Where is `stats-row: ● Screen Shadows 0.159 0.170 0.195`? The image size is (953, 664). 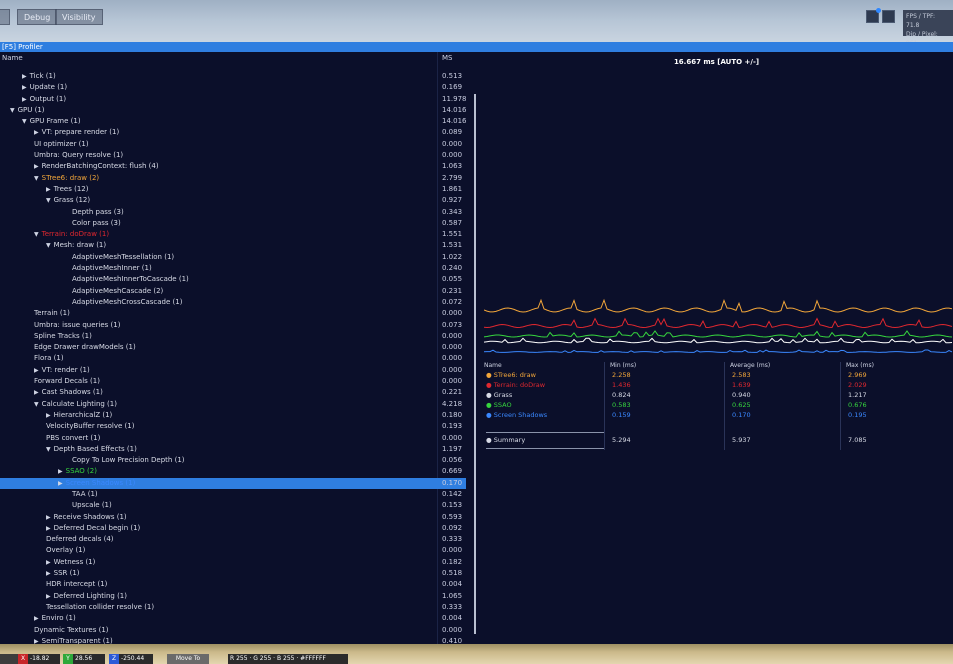 stats-row: ● Screen Shadows 0.159 0.170 0.195 is located at coordinates (718, 416).